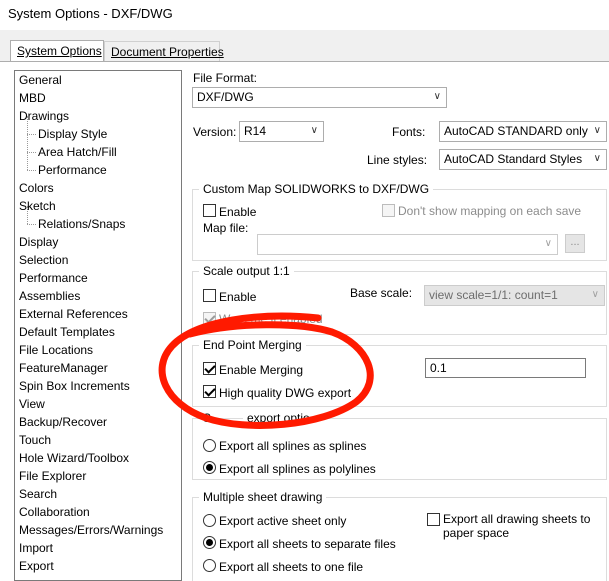  What do you see at coordinates (49, 296) in the screenshot?
I see `tree-item-assemblies: Assemblies` at bounding box center [49, 296].